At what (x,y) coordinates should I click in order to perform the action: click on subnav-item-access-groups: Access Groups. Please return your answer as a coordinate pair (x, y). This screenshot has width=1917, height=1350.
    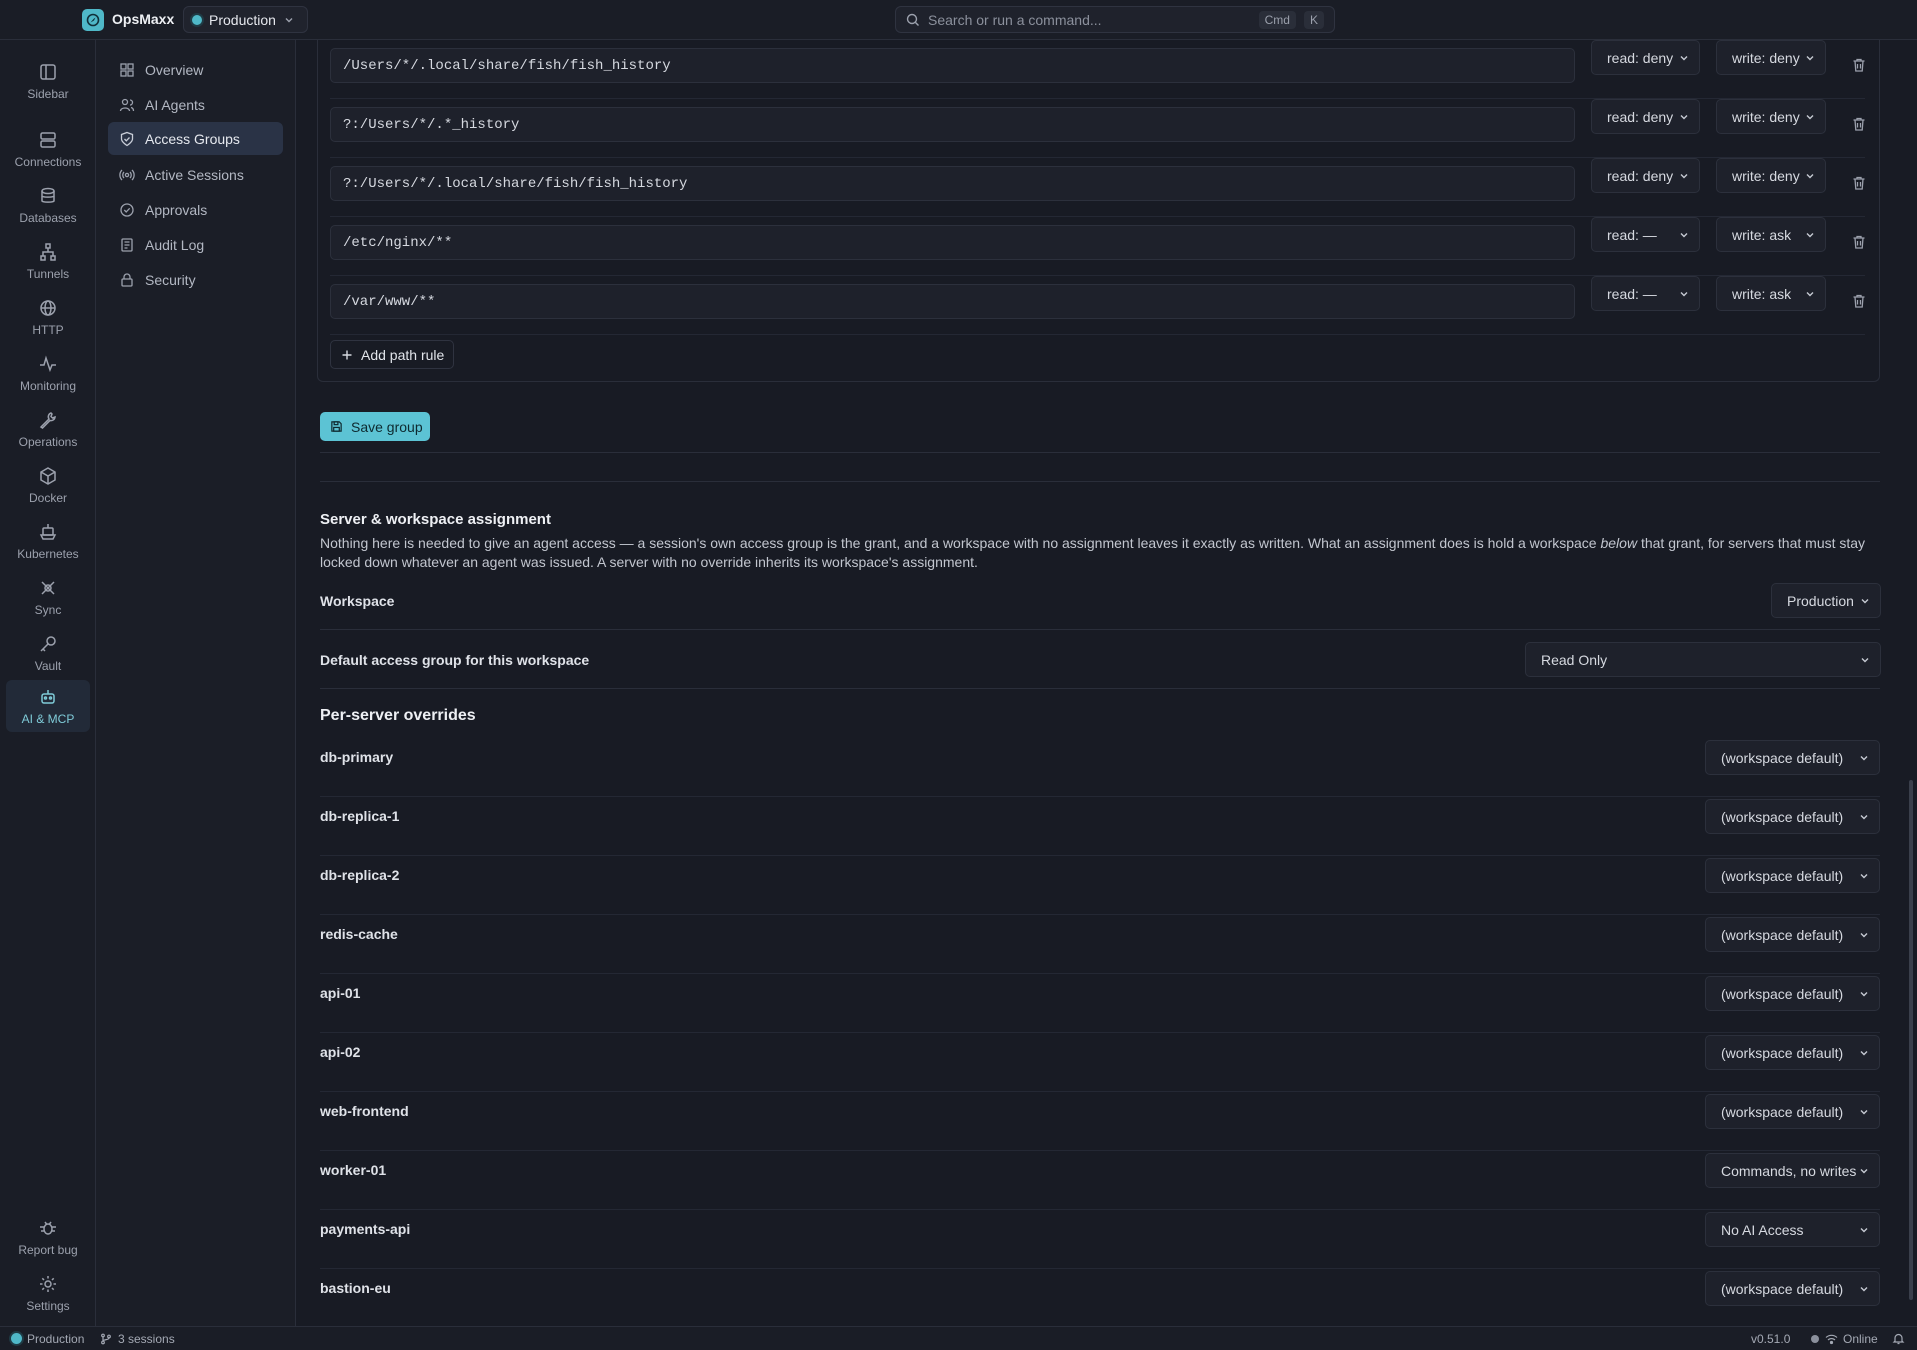
    Looking at the image, I should click on (195, 138).